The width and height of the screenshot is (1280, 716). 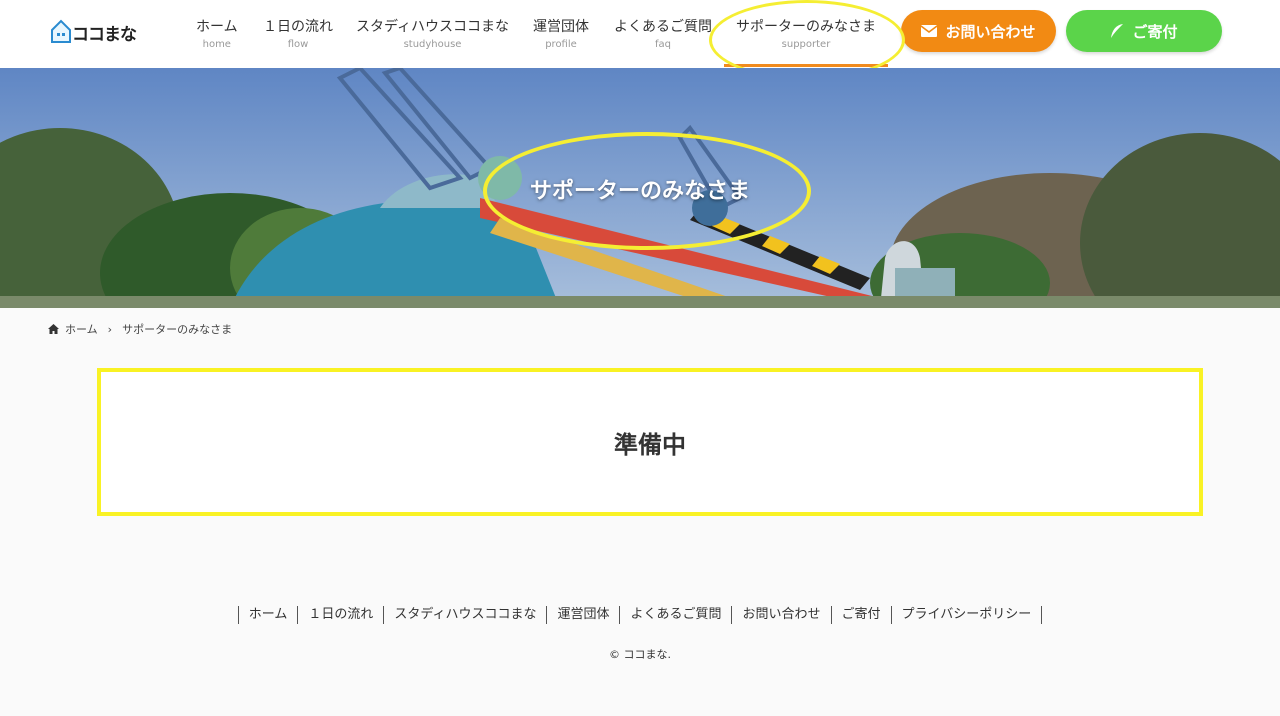 What do you see at coordinates (561, 44) in the screenshot?
I see `nav-profile-sub: profile` at bounding box center [561, 44].